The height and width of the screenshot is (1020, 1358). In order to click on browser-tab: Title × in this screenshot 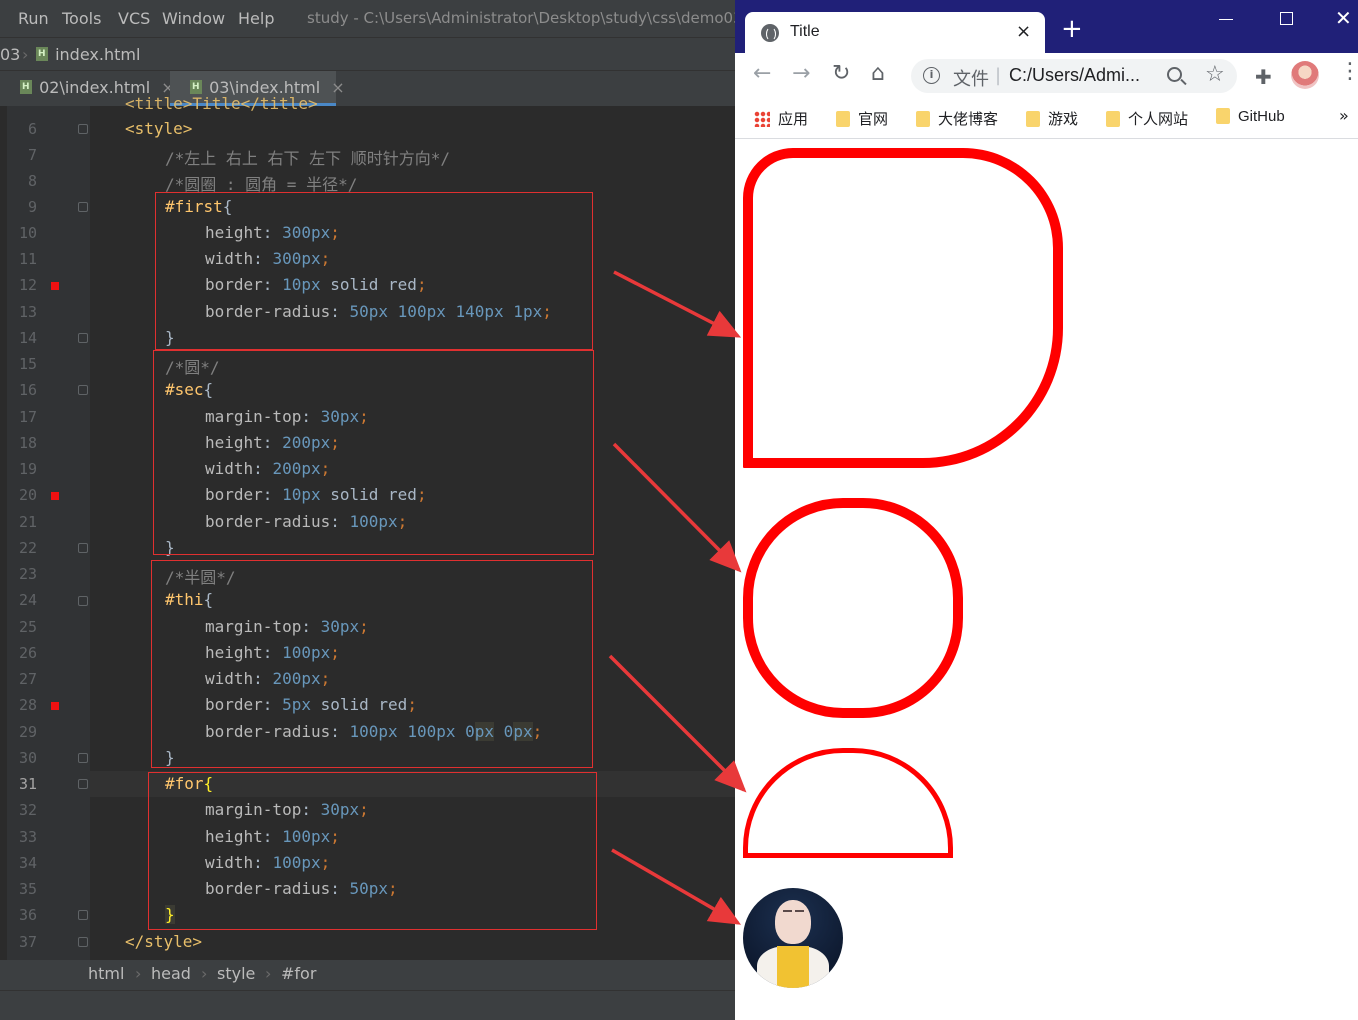, I will do `click(895, 32)`.